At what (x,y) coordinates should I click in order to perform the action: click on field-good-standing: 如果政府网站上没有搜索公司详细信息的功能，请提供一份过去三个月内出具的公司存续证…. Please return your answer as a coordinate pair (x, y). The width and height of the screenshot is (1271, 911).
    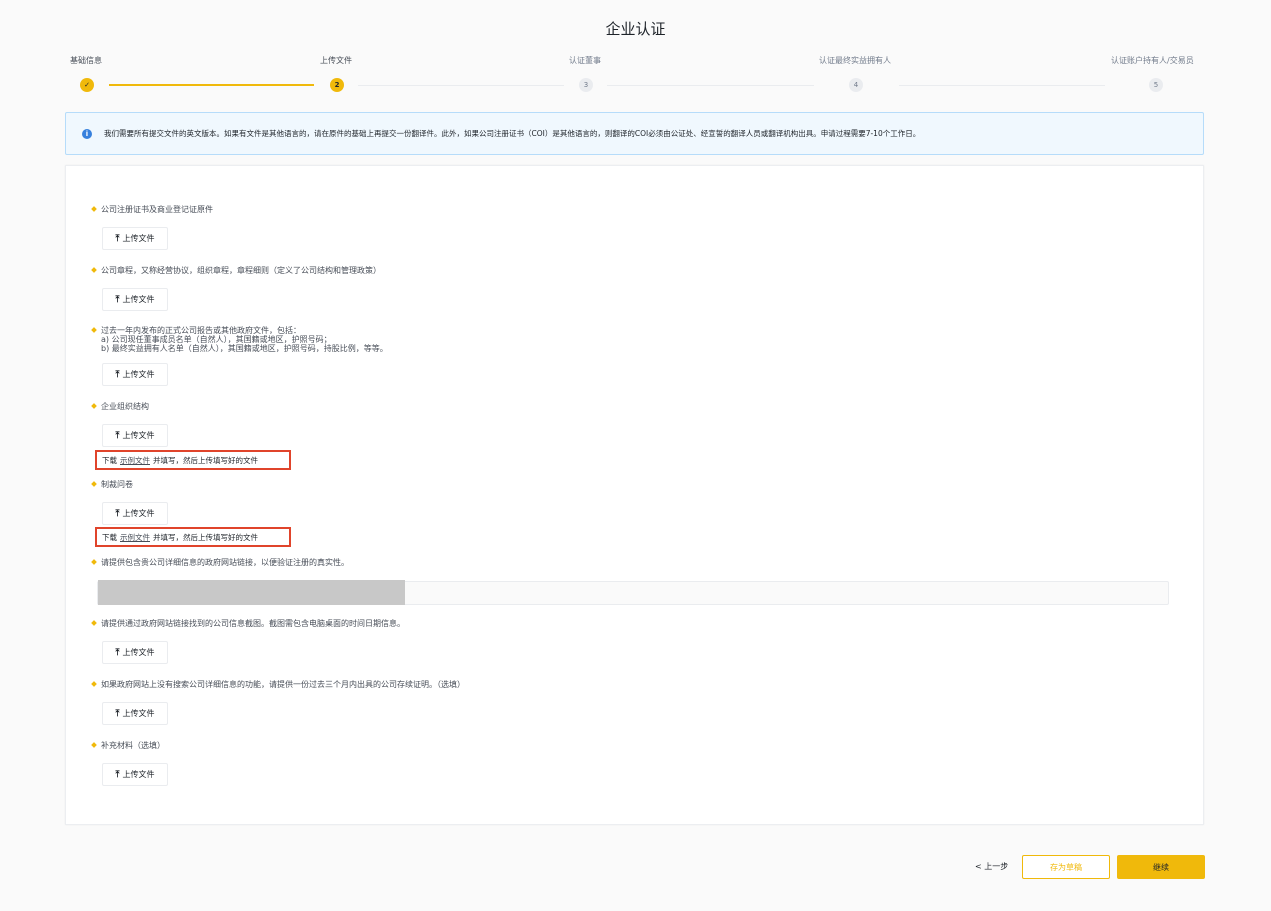
    Looking at the image, I should click on (278, 684).